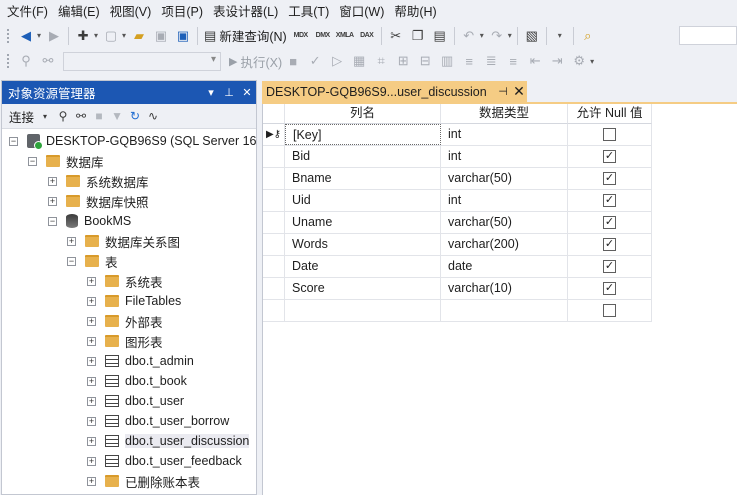 The width and height of the screenshot is (737, 495). I want to click on new-project-icon: ✚, so click(83, 36).